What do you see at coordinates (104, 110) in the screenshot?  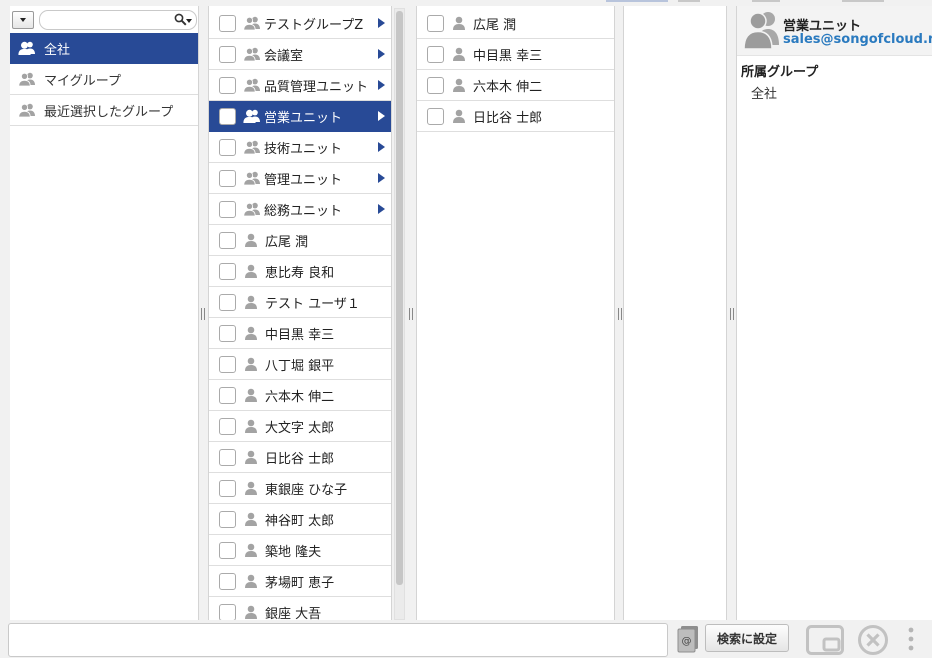 I see `nav-item-recent-groups: 最近選択したグループ` at bounding box center [104, 110].